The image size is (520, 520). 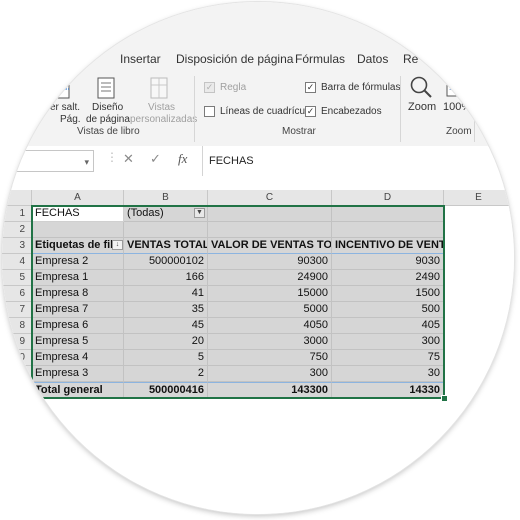 I want to click on tab-datos: Datos, so click(x=372, y=59).